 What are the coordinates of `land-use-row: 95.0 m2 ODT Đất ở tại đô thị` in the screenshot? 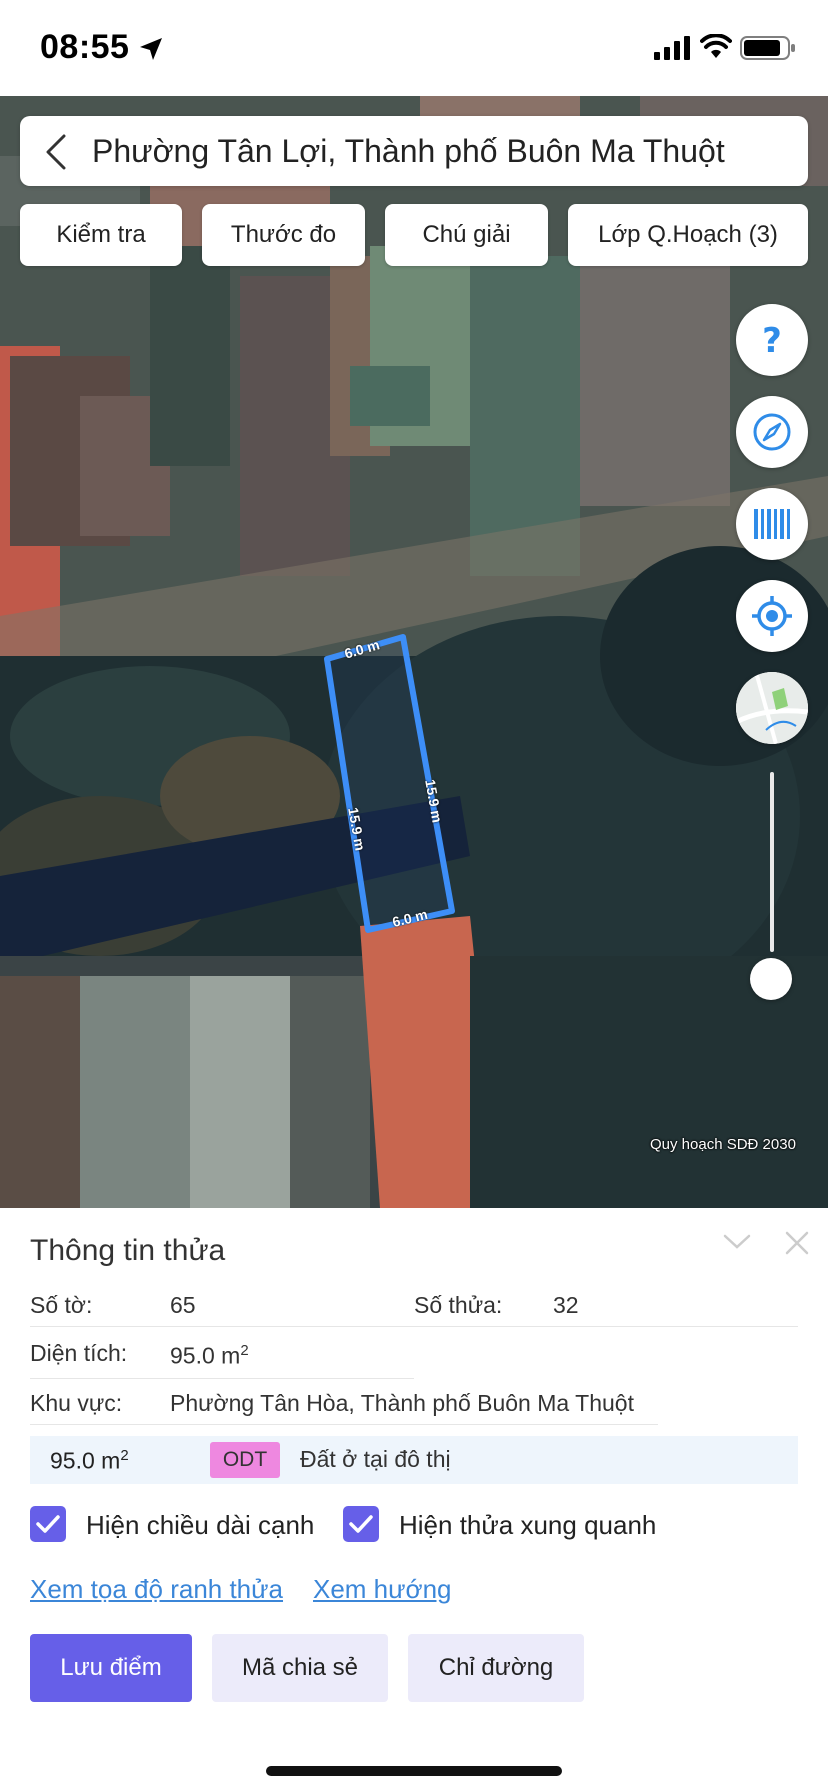 It's located at (414, 1460).